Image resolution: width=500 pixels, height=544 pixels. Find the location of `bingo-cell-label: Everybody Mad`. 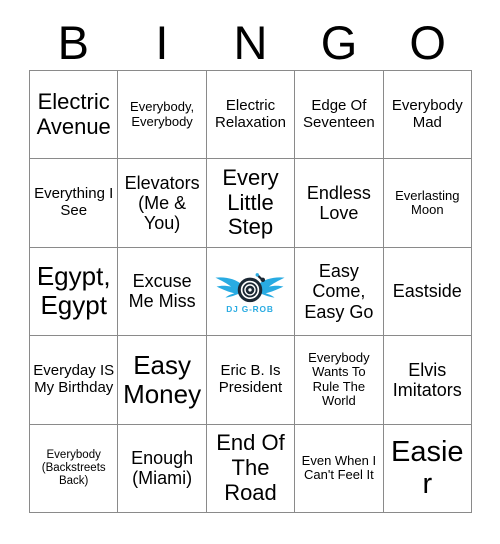

bingo-cell-label: Everybody Mad is located at coordinates (427, 113).